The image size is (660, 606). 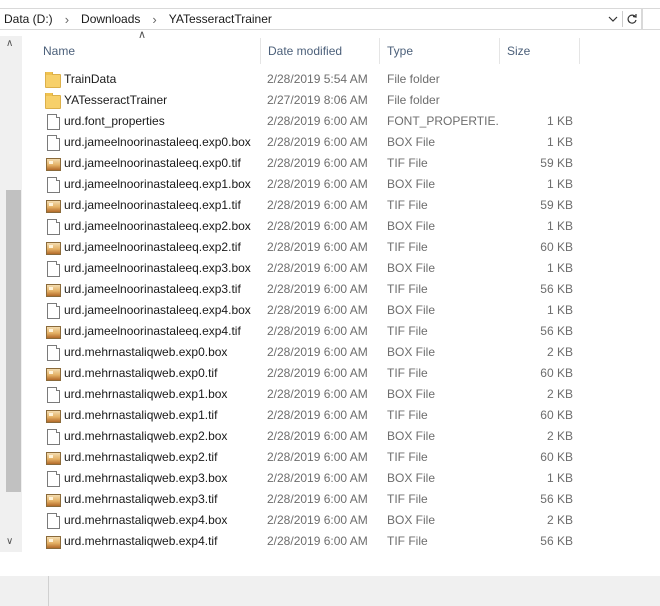 I want to click on file-name: urd.font_properties, so click(x=114, y=121).